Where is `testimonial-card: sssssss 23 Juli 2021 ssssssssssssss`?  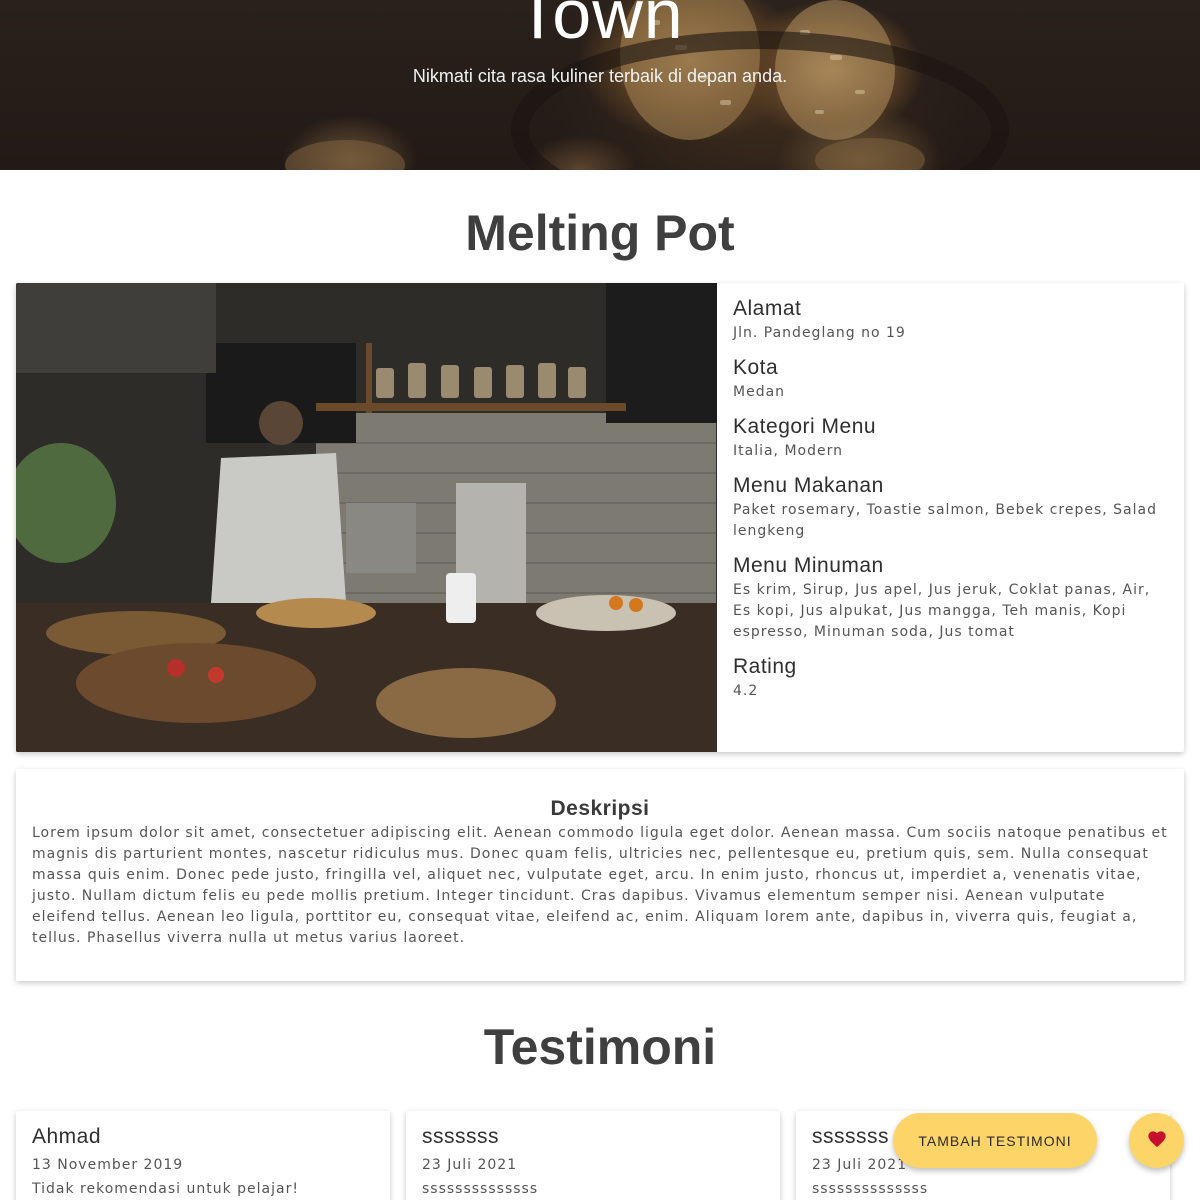 testimonial-card: sssssss 23 Juli 2021 ssssssssssssss is located at coordinates (593, 1155).